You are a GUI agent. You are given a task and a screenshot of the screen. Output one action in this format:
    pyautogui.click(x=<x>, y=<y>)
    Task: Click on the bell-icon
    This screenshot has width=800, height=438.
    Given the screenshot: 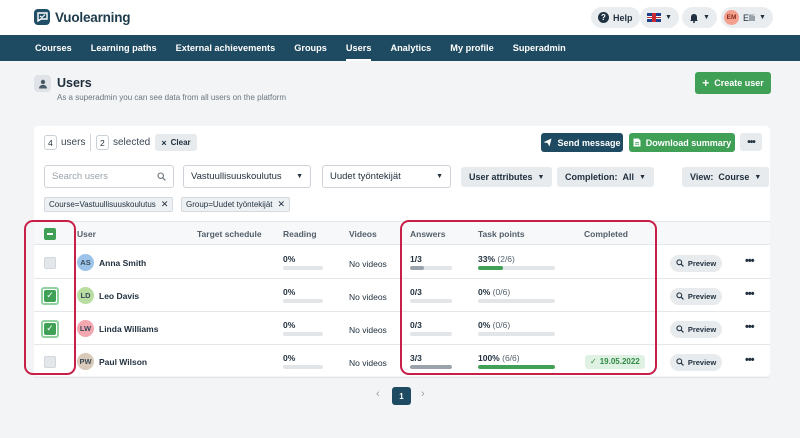 What is the action you would take?
    pyautogui.click(x=694, y=18)
    